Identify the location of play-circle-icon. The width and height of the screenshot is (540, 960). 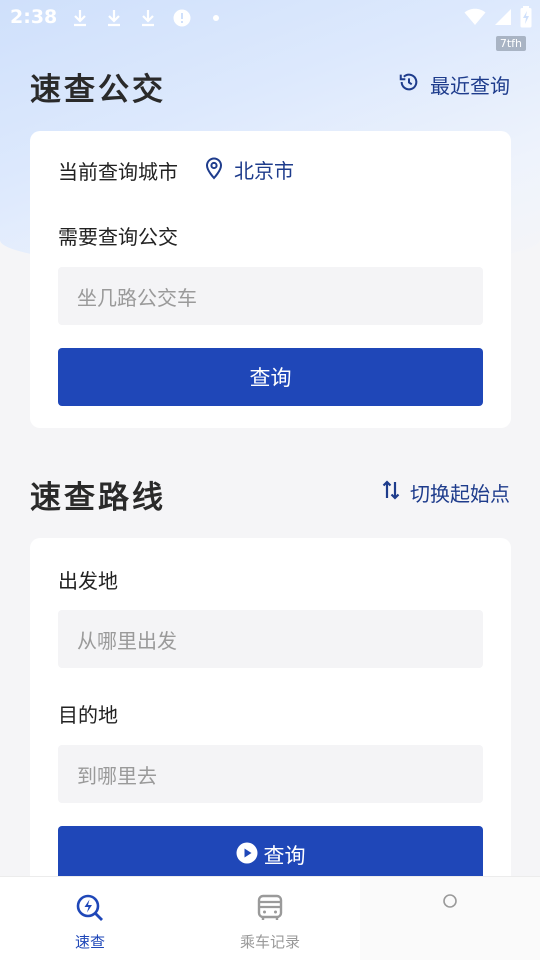
(247, 855).